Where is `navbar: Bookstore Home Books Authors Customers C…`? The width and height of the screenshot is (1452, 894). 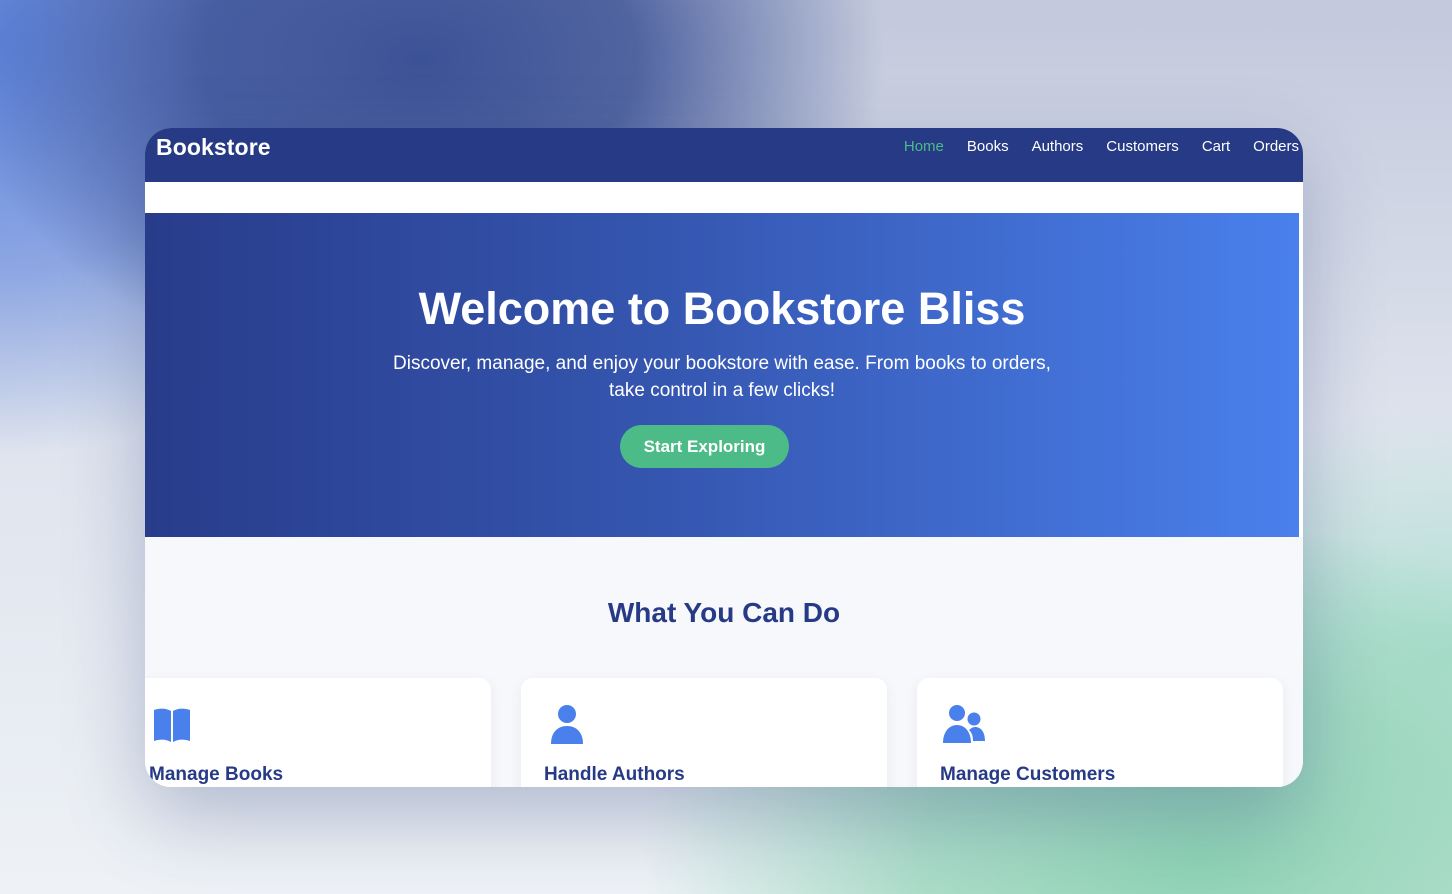
navbar: Bookstore Home Books Authors Customers C… is located at coordinates (724, 155).